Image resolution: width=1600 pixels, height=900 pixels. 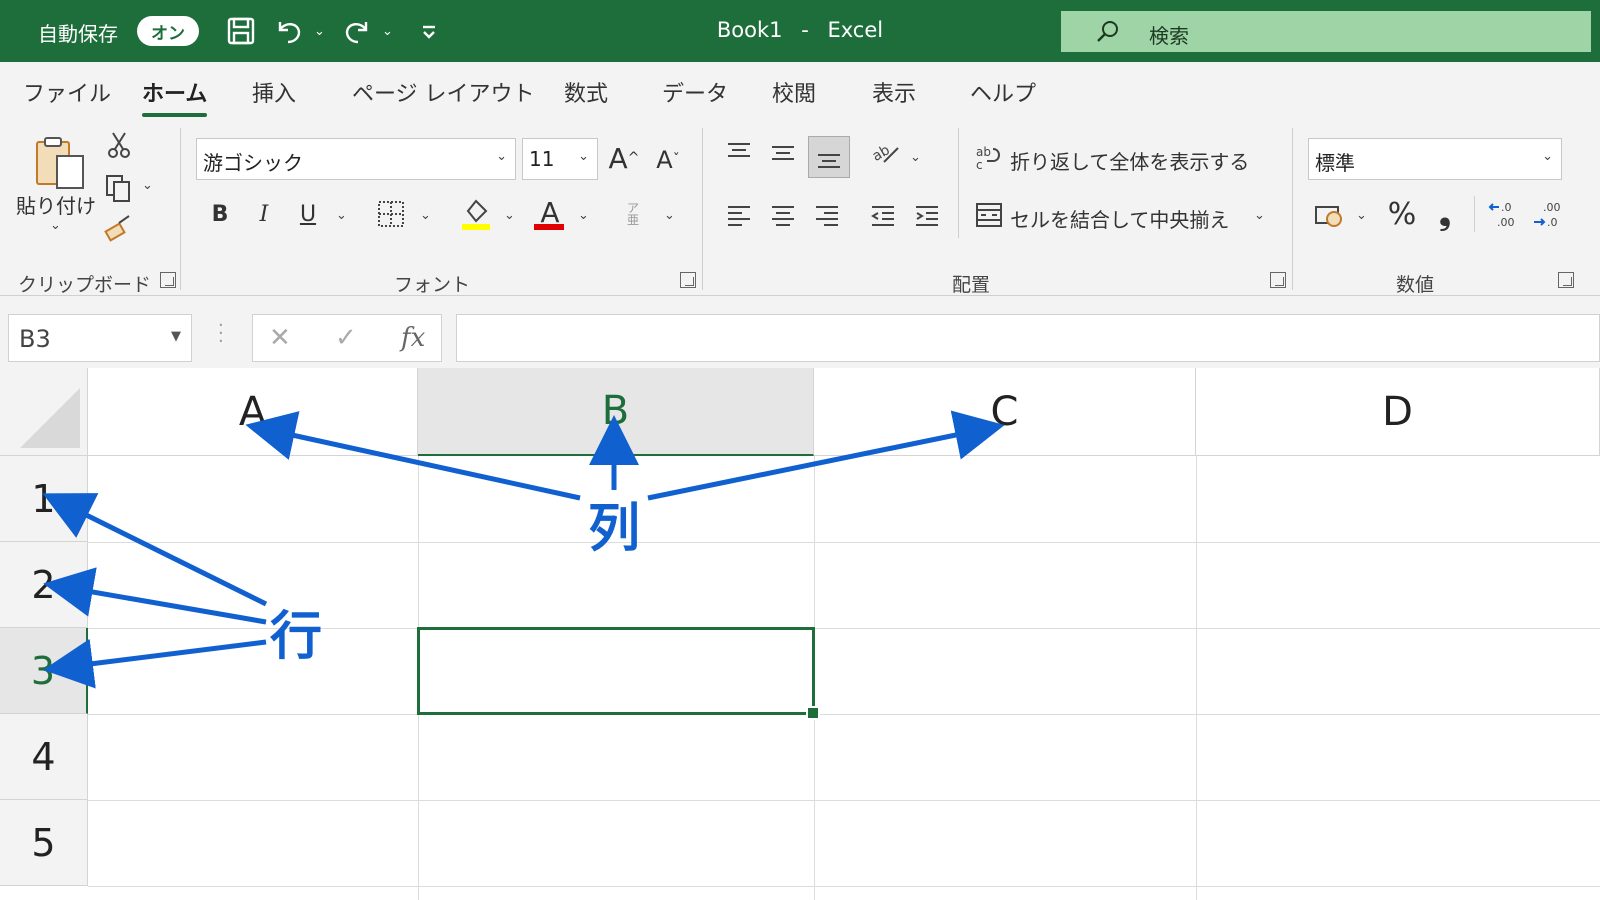 I want to click on row-header-4: 4, so click(x=44, y=757).